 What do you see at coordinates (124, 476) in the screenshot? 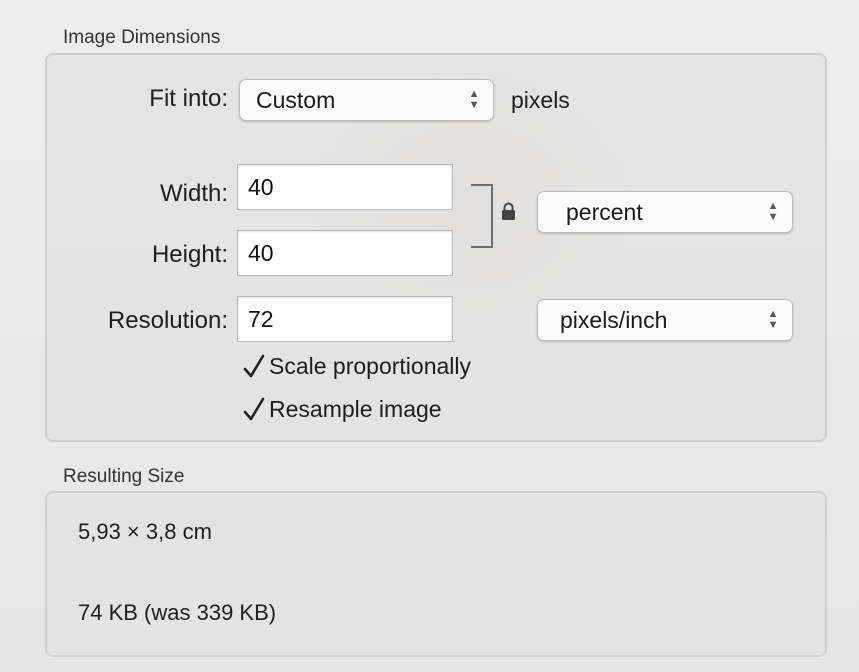
I see `resulting-size-title: Resulting Size` at bounding box center [124, 476].